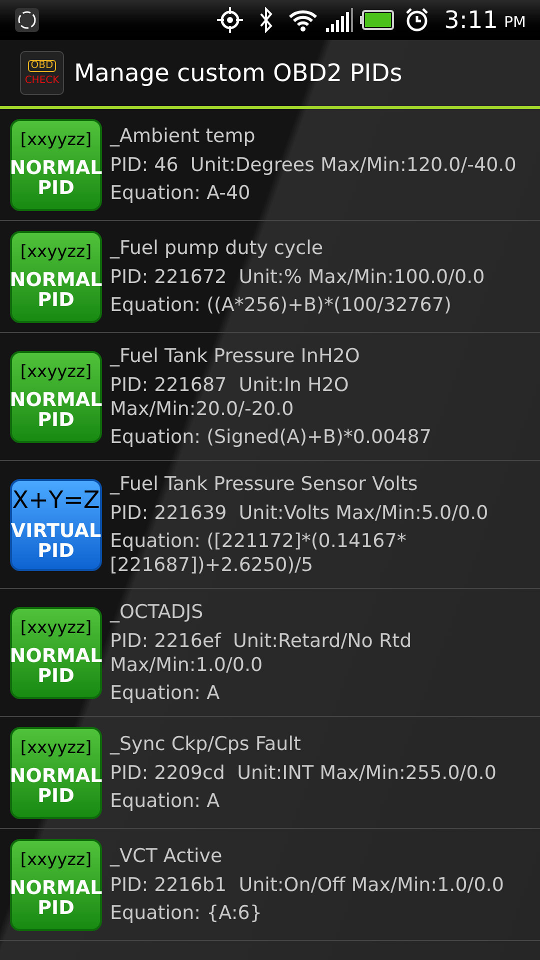 This screenshot has width=540, height=960. What do you see at coordinates (56, 524) in the screenshot?
I see `pid-type-badge: X+Y=Z VIRTUAL PID` at bounding box center [56, 524].